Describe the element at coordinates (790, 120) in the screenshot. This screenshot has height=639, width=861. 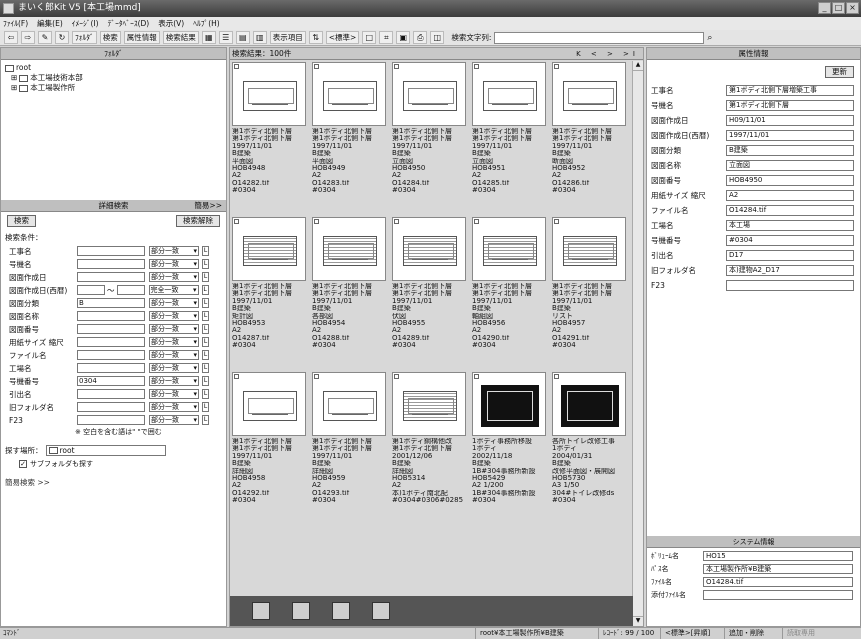
I see `prop-value-field: H09/11/01` at that location.